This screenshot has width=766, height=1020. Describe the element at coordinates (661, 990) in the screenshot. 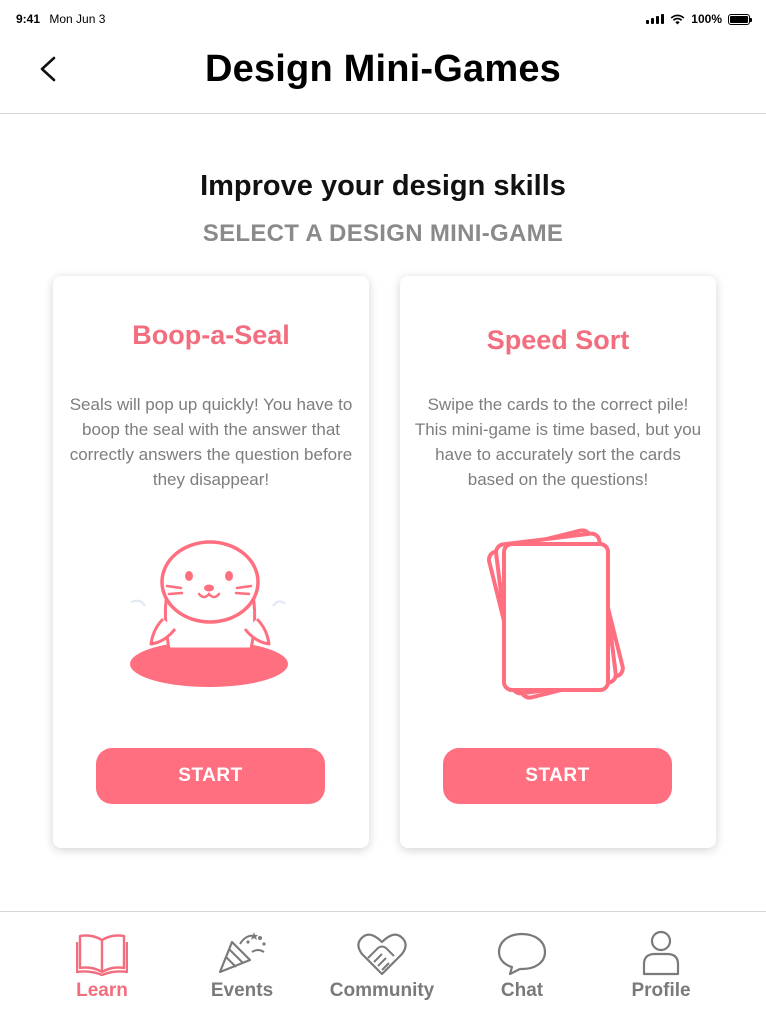

I see `tab-label: Profile` at that location.